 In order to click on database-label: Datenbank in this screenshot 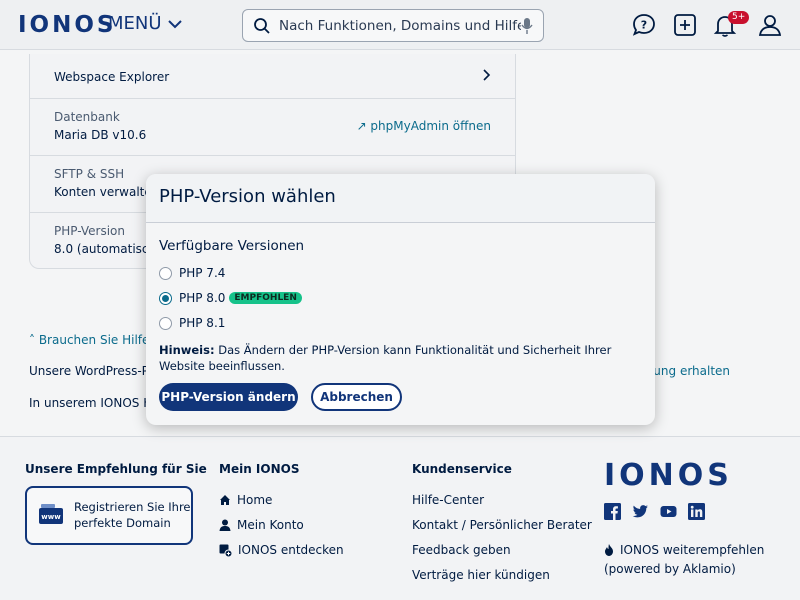, I will do `click(87, 117)`.